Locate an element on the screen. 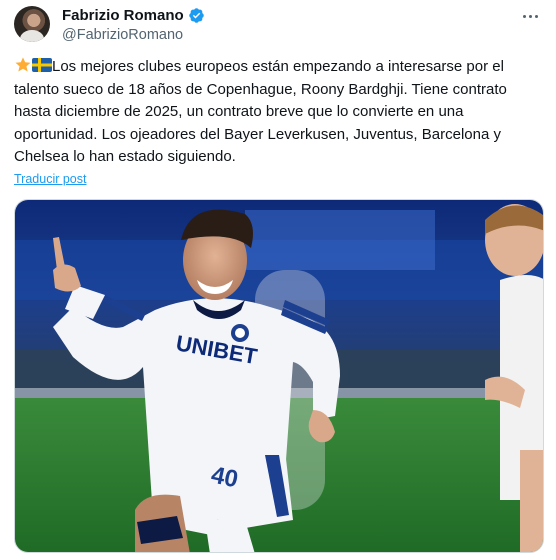  more-options-button is located at coordinates (530, 16).